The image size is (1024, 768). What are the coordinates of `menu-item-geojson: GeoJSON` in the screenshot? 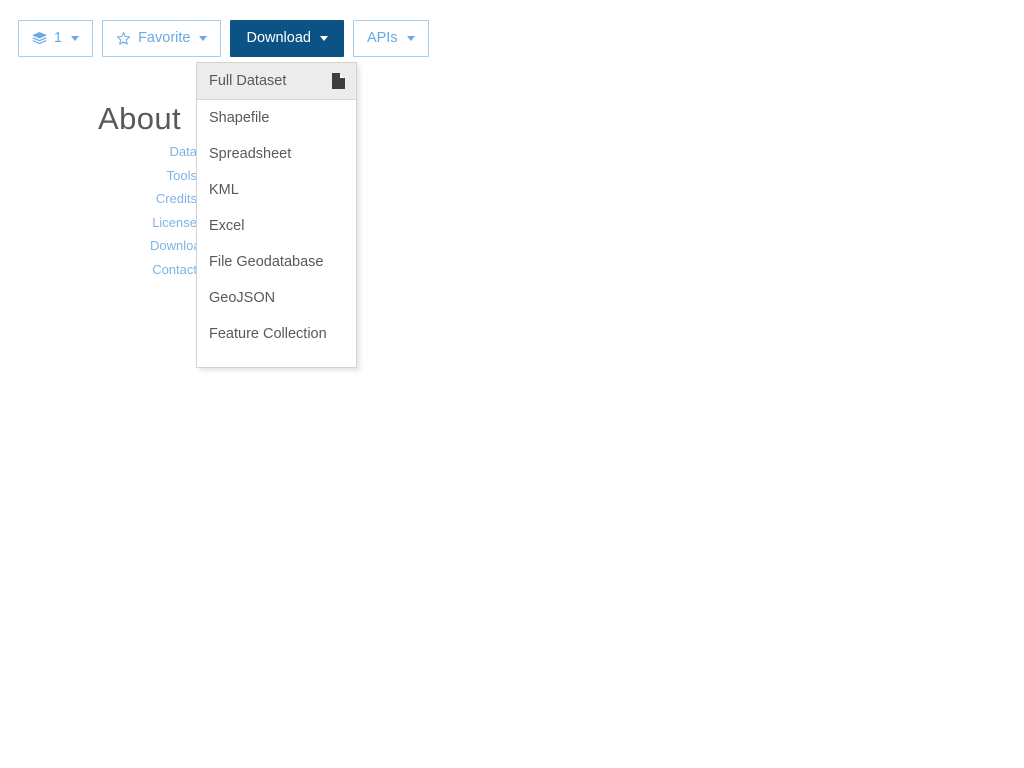 It's located at (276, 298).